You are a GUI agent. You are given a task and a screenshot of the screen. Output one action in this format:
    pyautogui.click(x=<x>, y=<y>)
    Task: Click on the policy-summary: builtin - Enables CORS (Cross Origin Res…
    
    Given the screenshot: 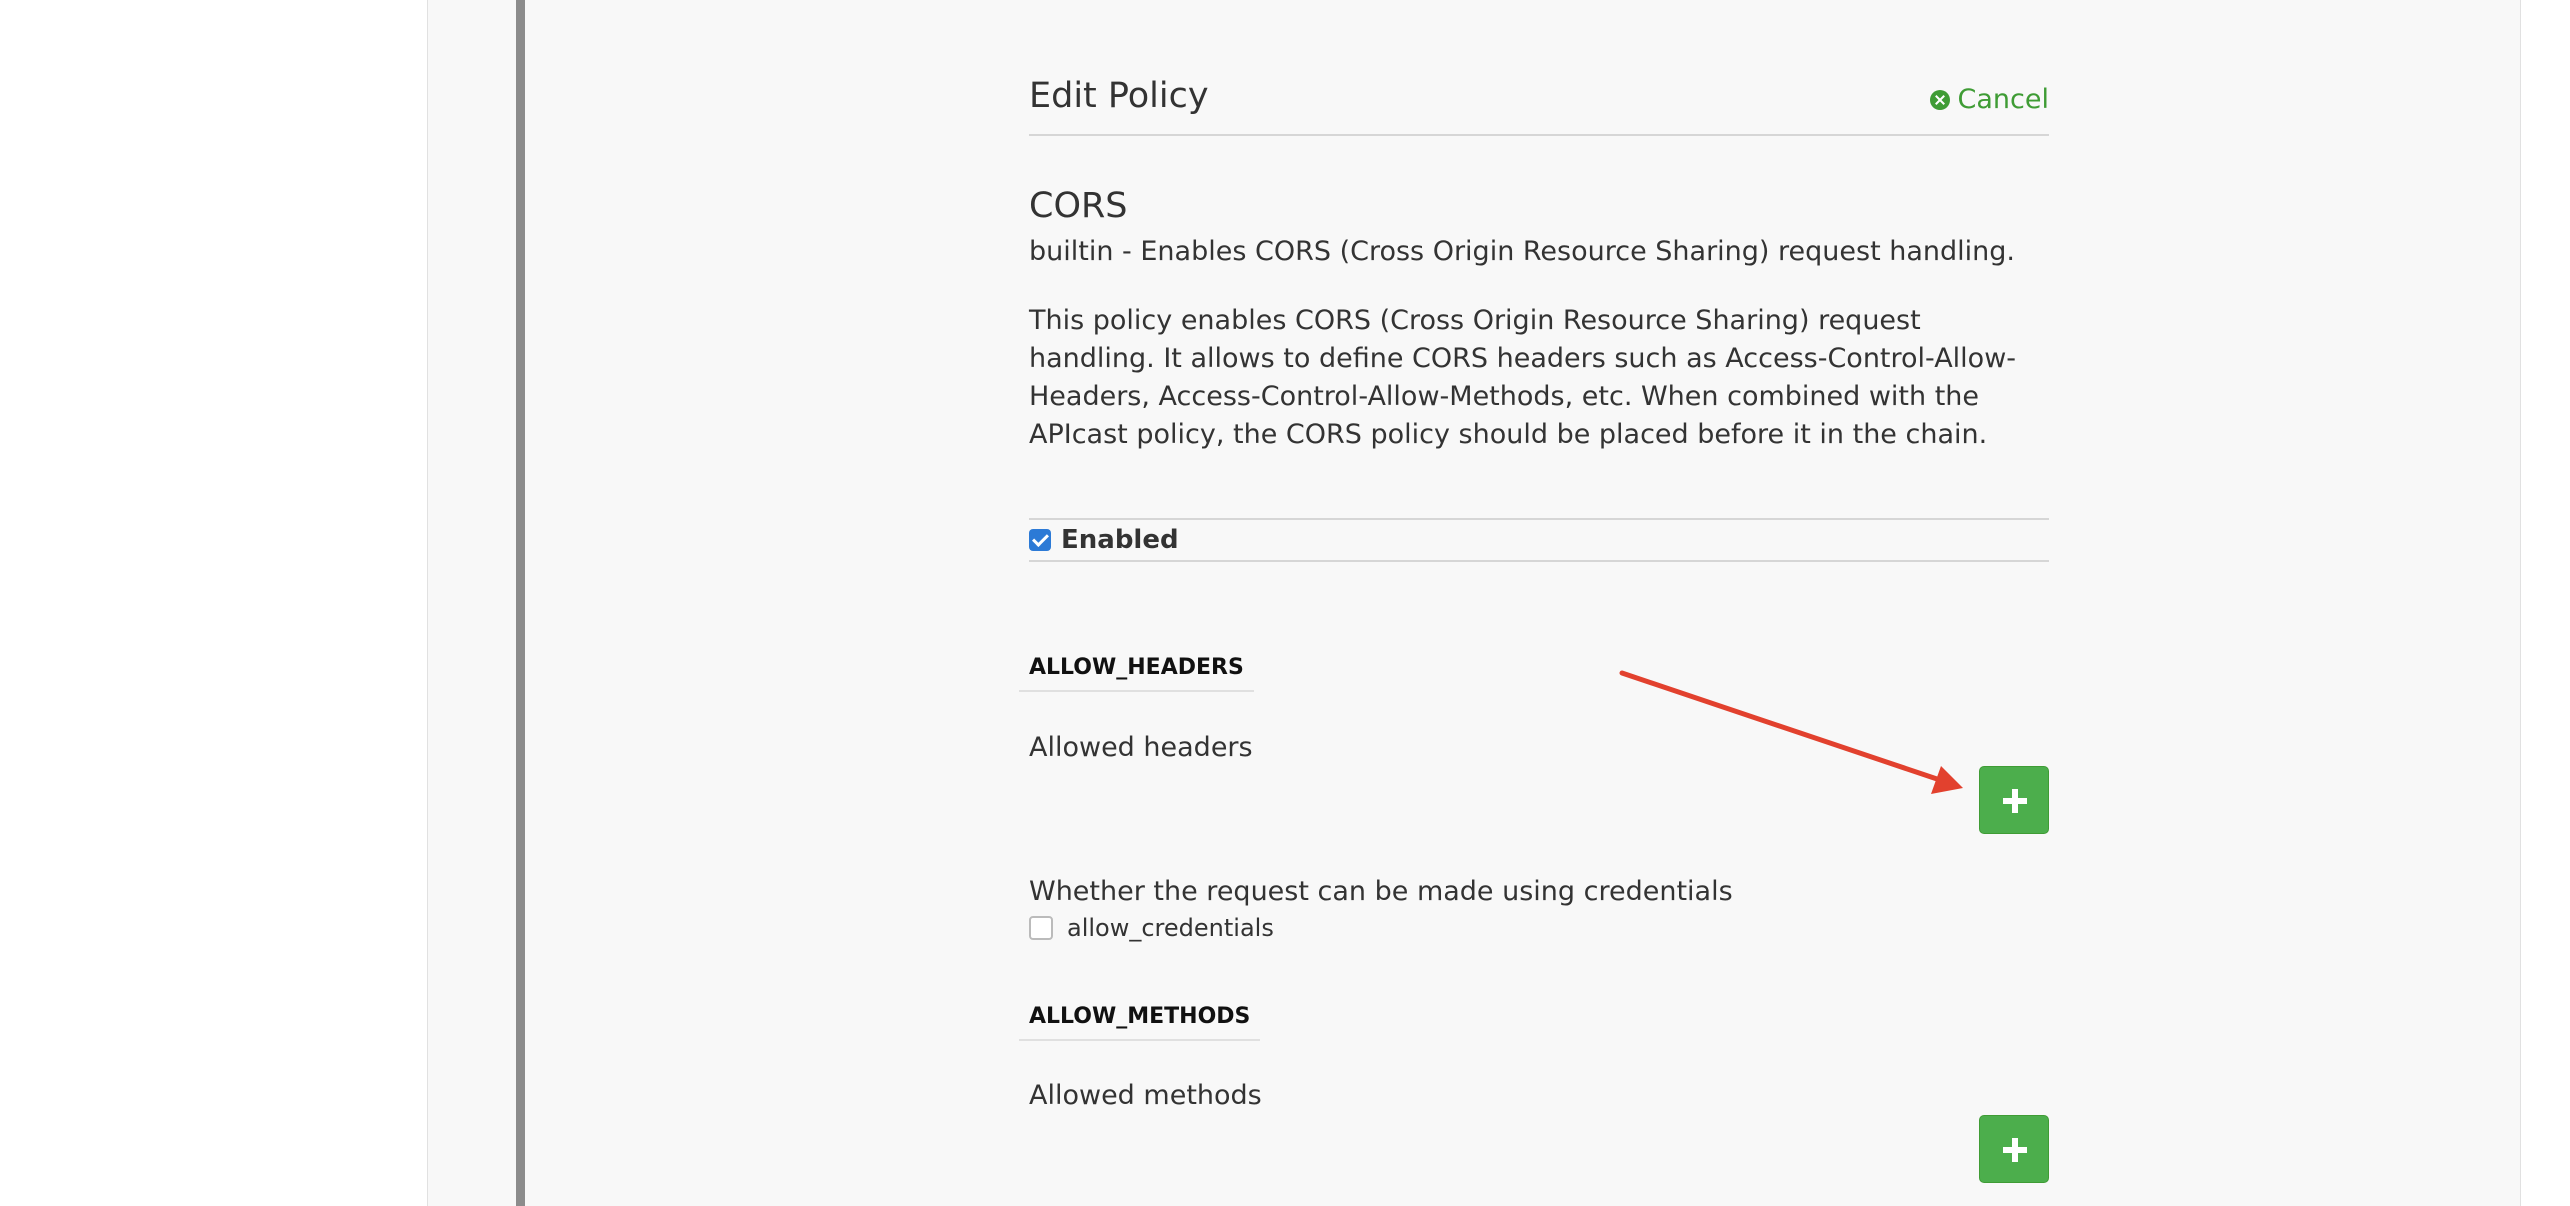 What is the action you would take?
    pyautogui.click(x=1522, y=251)
    